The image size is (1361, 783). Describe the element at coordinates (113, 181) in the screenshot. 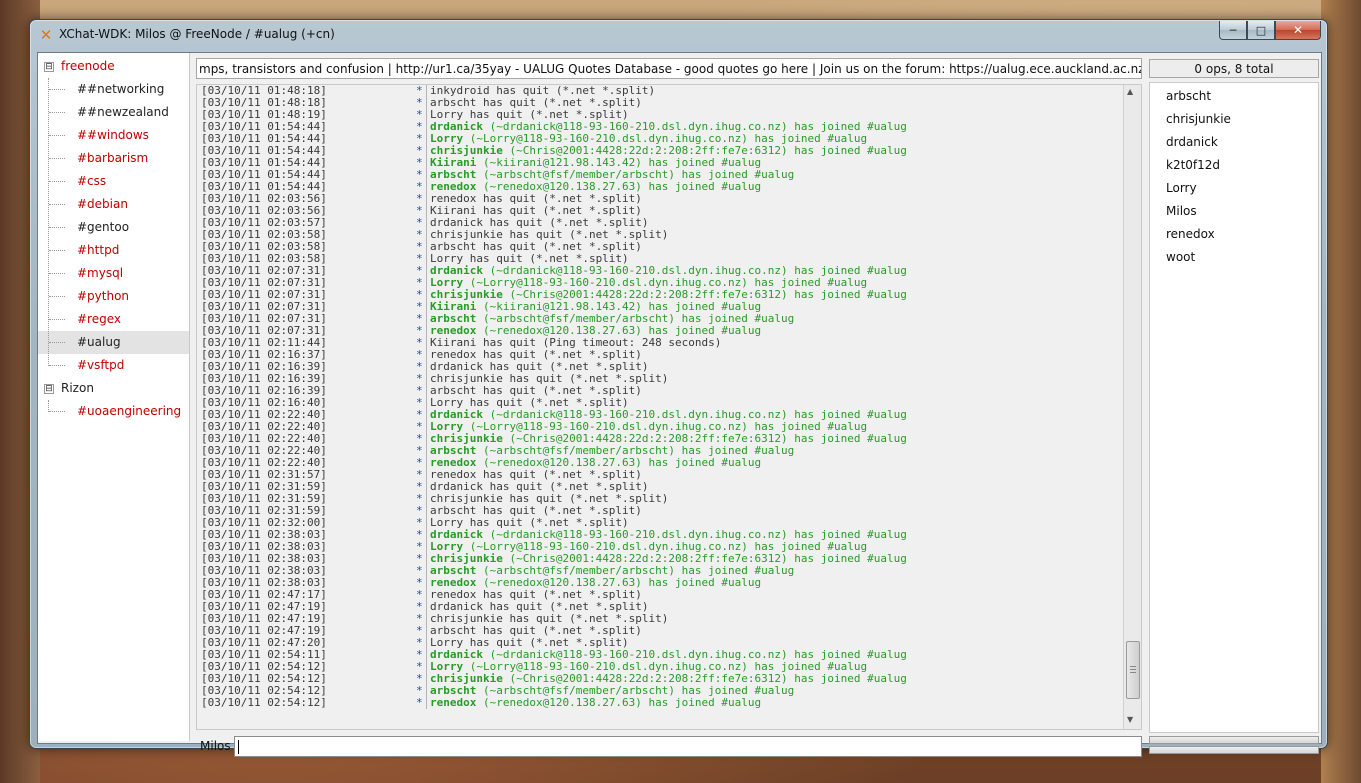

I see `tree-channel-item: #css` at that location.